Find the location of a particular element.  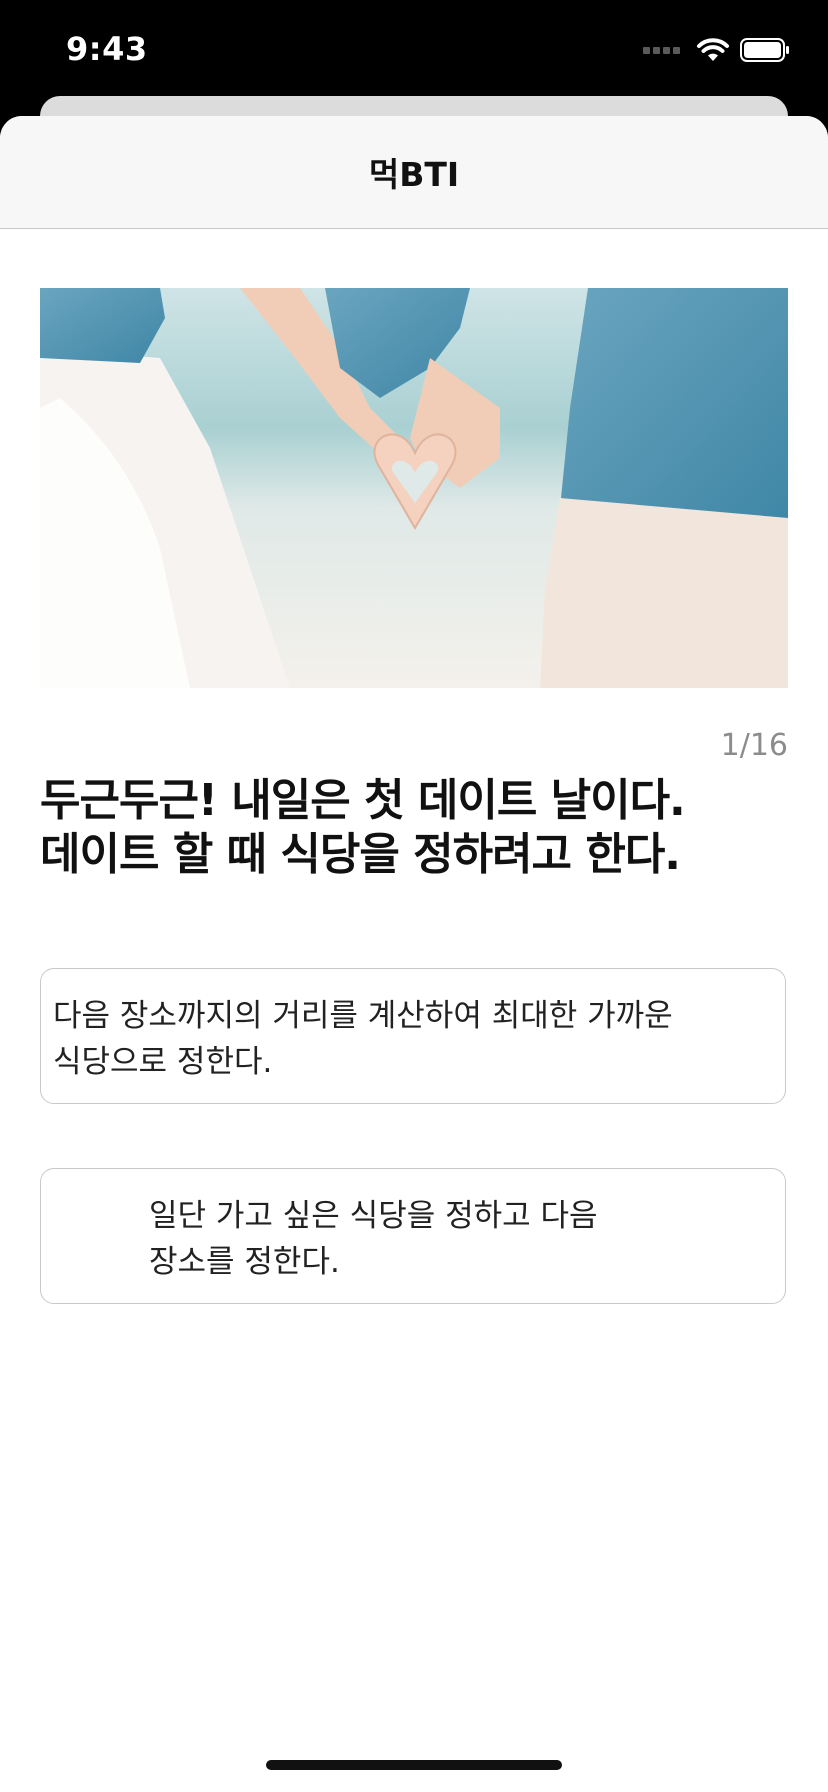

status-icons is located at coordinates (716, 50).